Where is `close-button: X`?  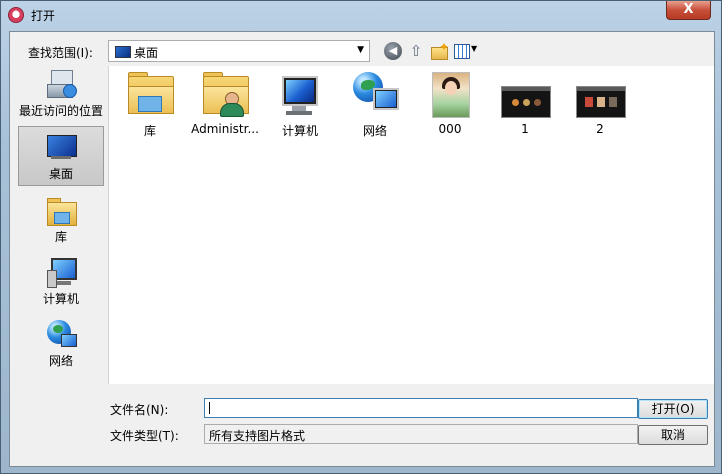
close-button: X is located at coordinates (688, 10).